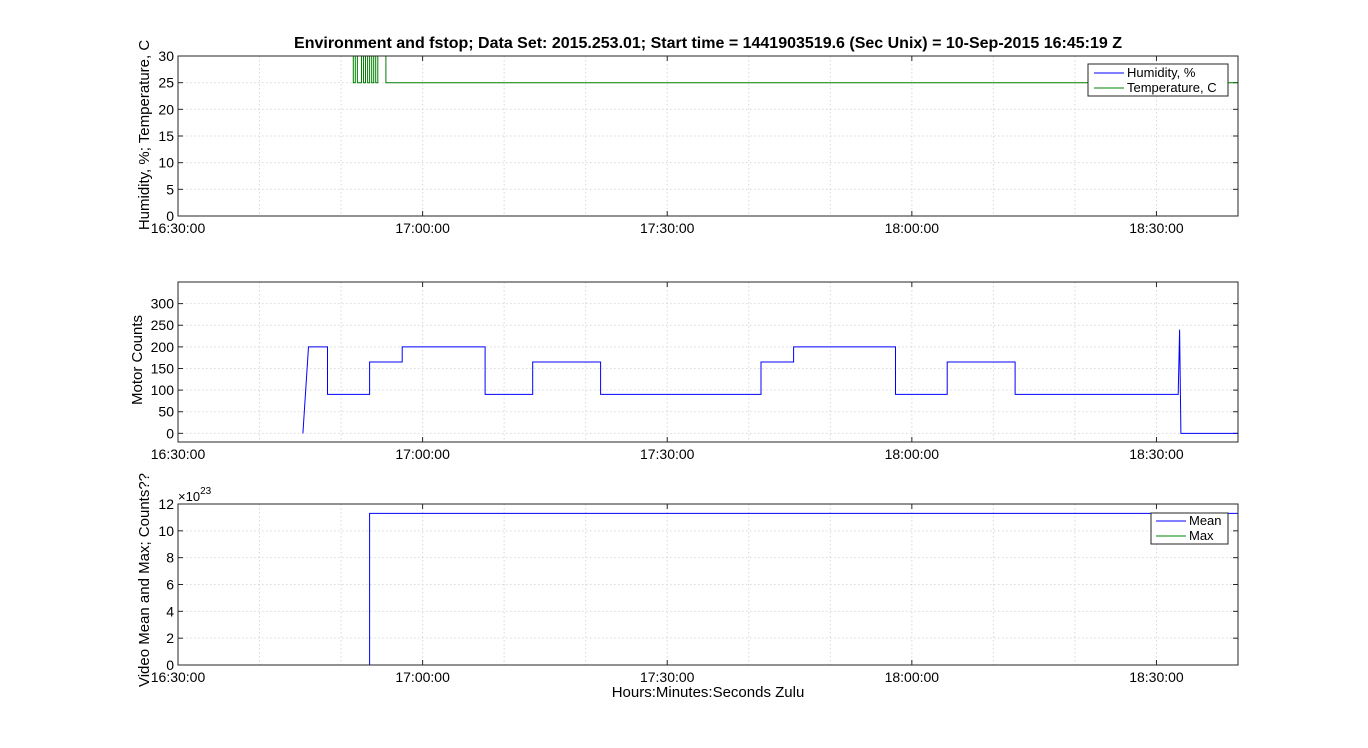 The width and height of the screenshot is (1368, 748). What do you see at coordinates (144, 135) in the screenshot?
I see `humidity-temperature-ylabel: Humidity, %; Temperature, C` at bounding box center [144, 135].